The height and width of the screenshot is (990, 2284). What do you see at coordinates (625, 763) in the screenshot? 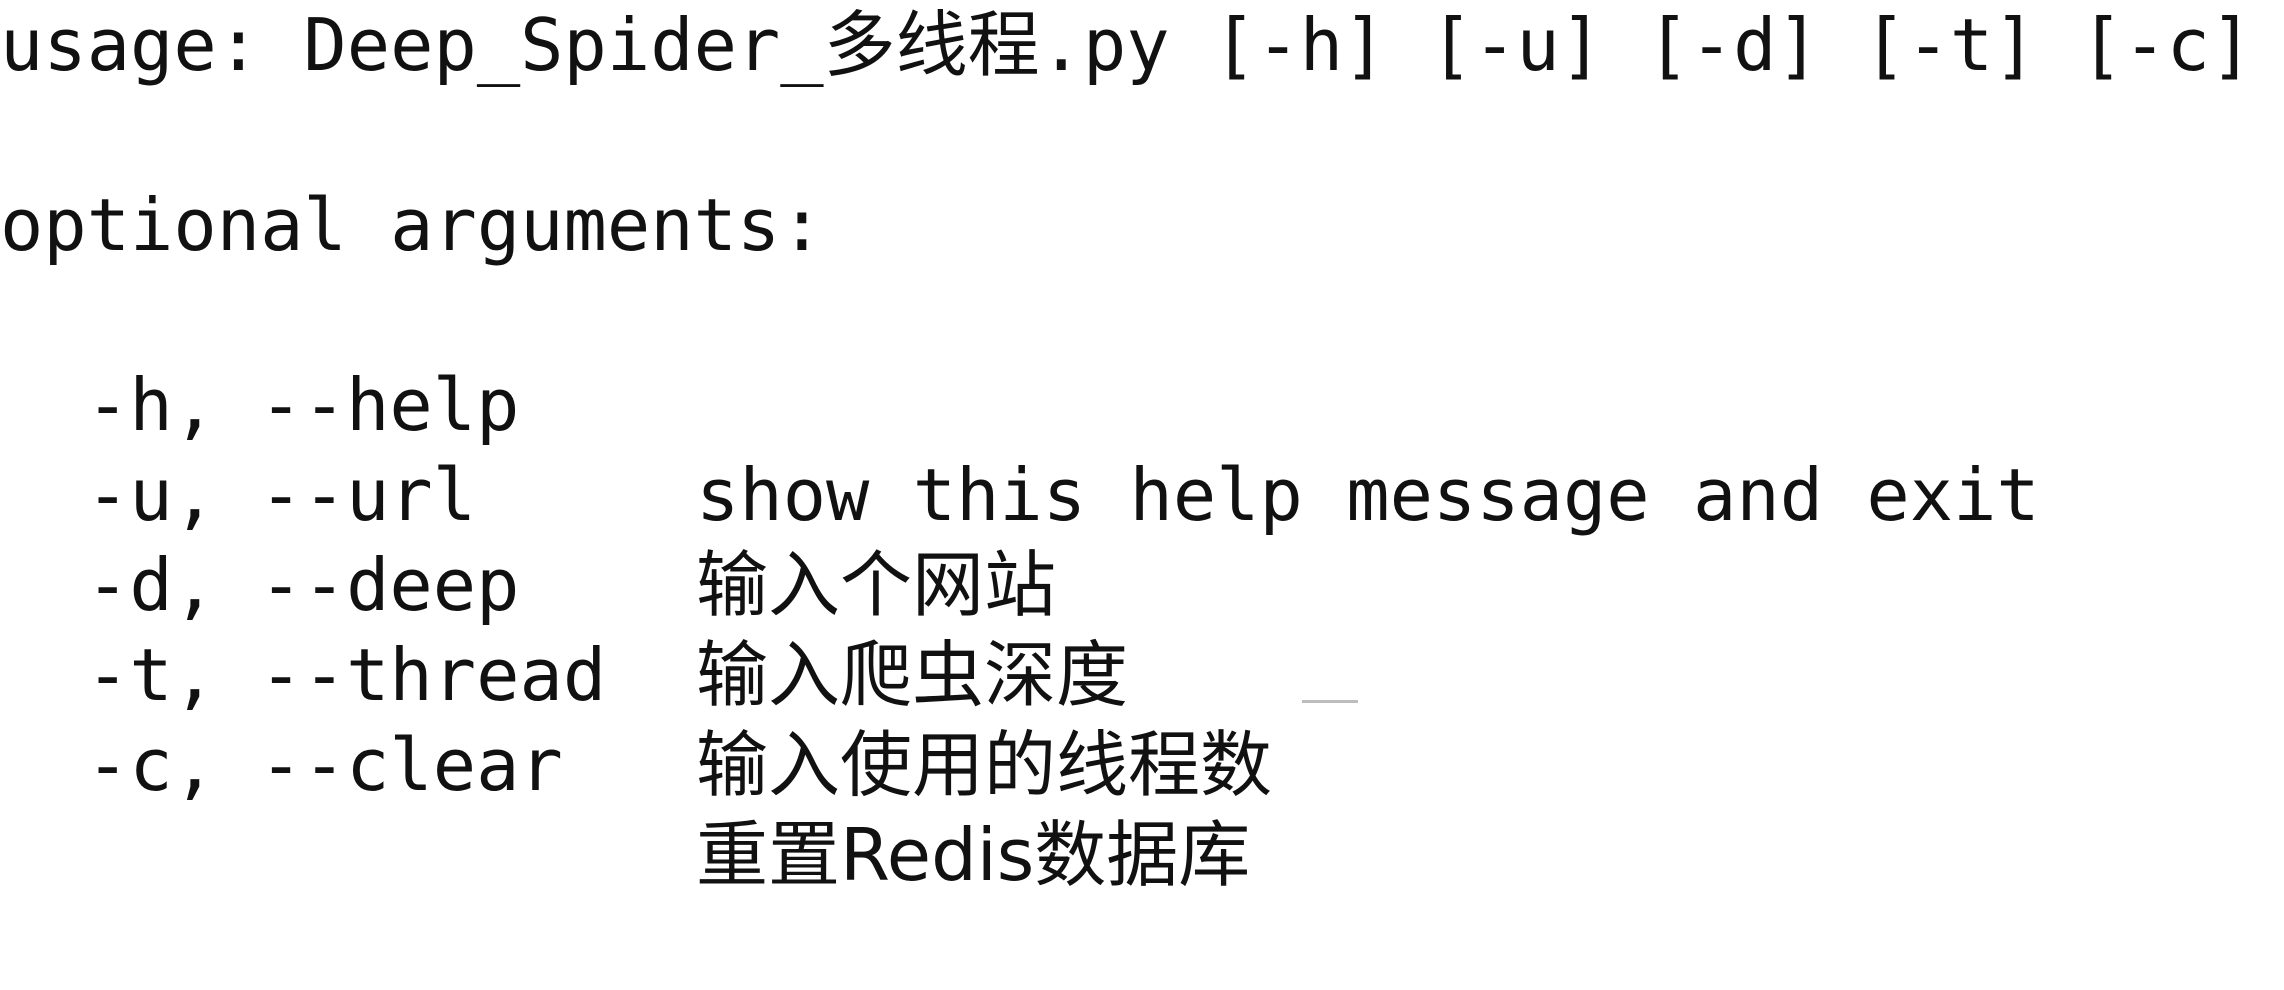
I see `option-row-clear: -c, --clear 重置Redis数据库` at bounding box center [625, 763].